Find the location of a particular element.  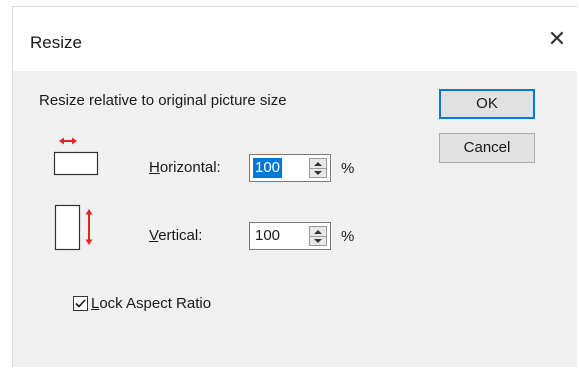

vertical-label: Vertical: is located at coordinates (176, 235).